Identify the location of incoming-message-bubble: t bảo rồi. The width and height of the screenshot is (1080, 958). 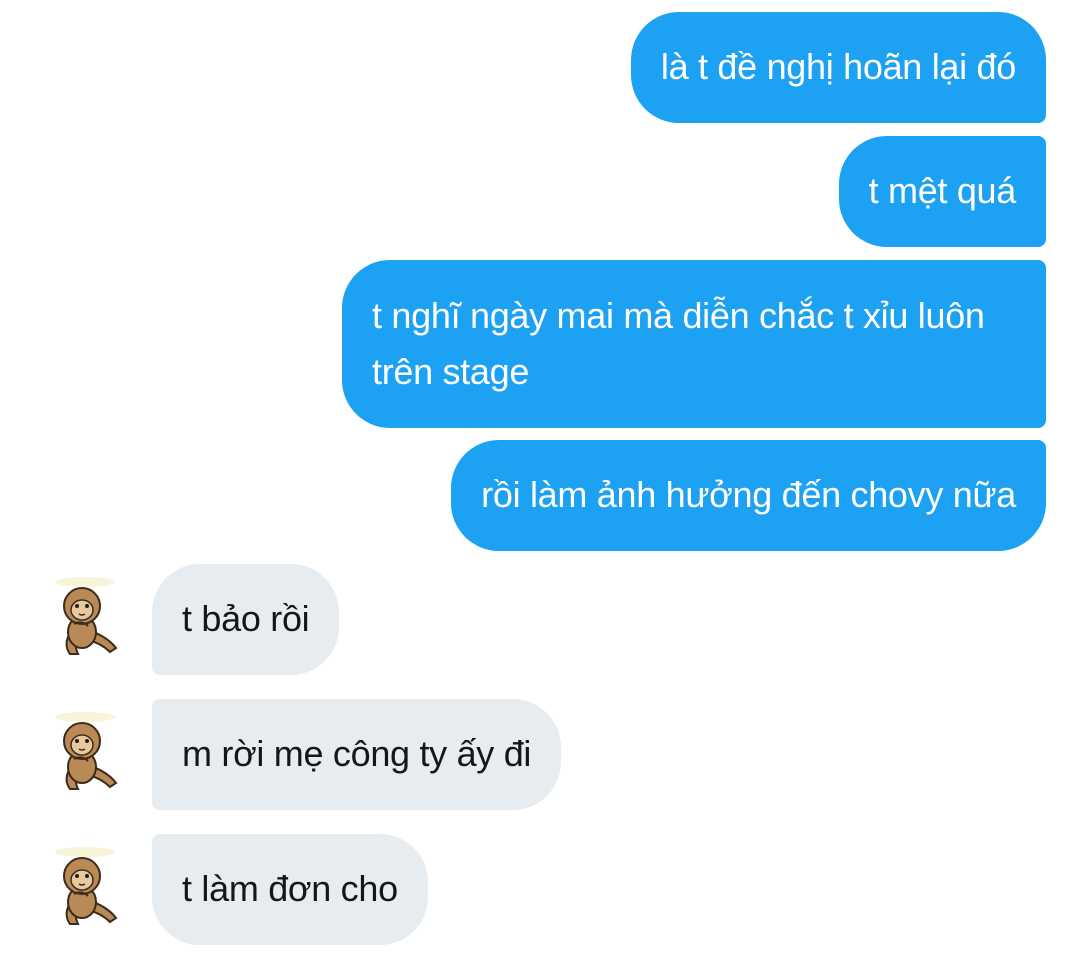
(246, 619).